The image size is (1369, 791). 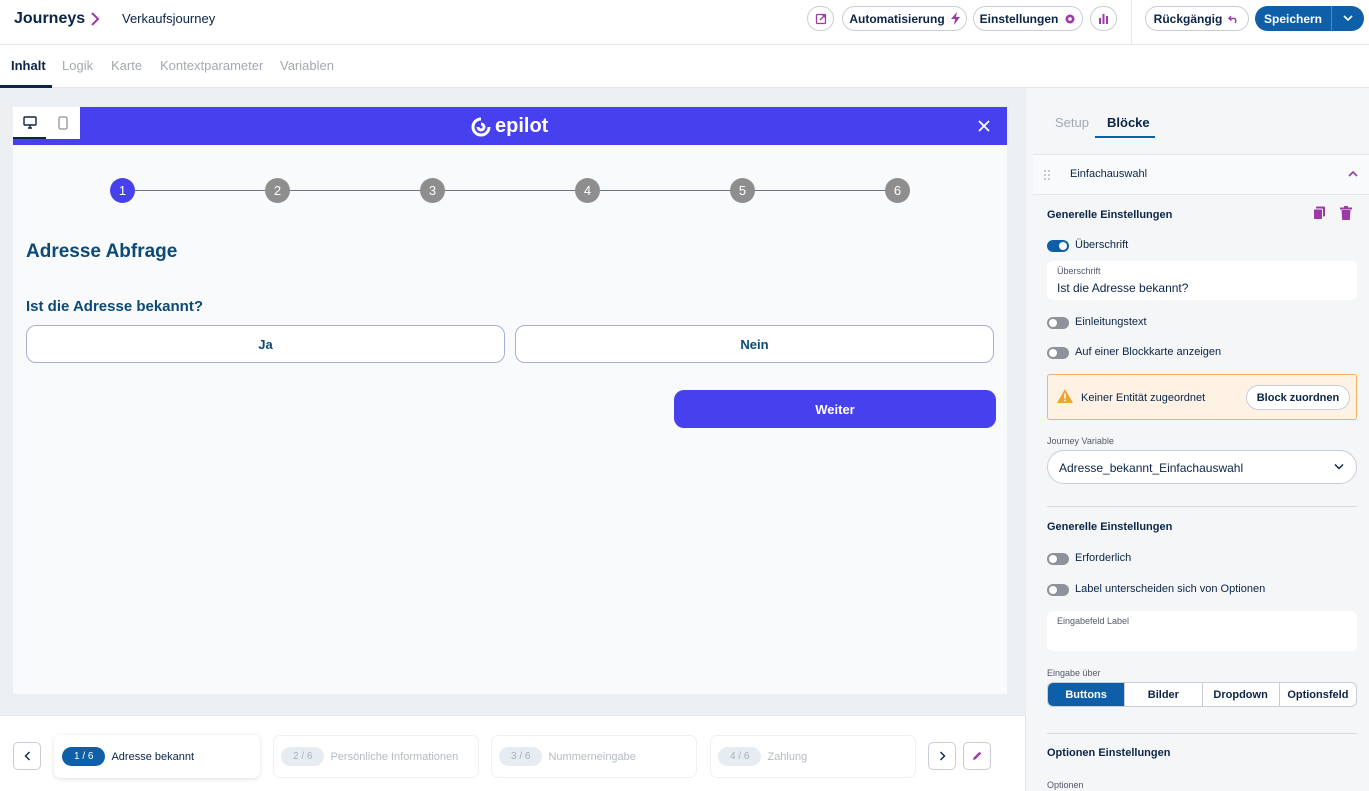 I want to click on journey-variable-label: Journey Variable, so click(x=1080, y=441).